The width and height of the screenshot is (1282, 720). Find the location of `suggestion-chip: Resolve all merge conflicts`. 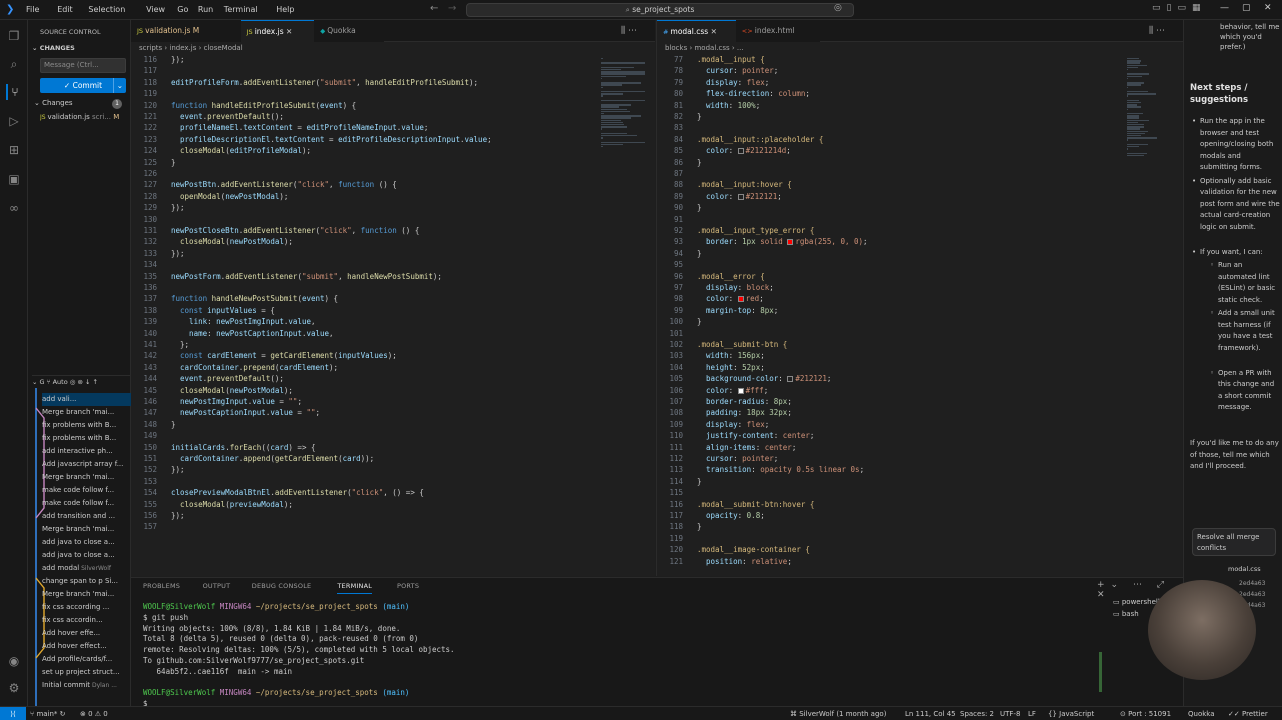

suggestion-chip: Resolve all merge conflicts is located at coordinates (1234, 542).